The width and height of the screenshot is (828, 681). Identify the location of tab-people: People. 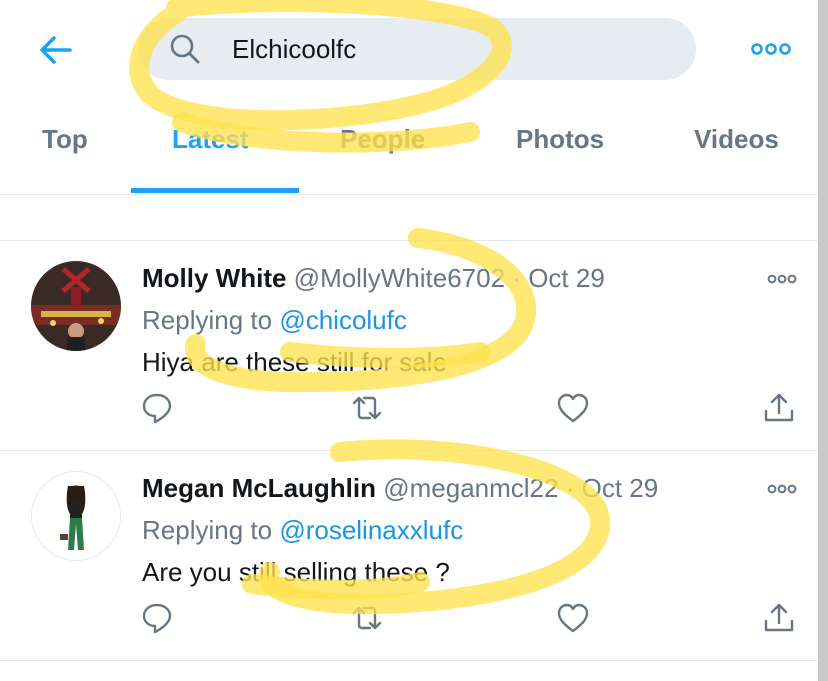
(382, 139).